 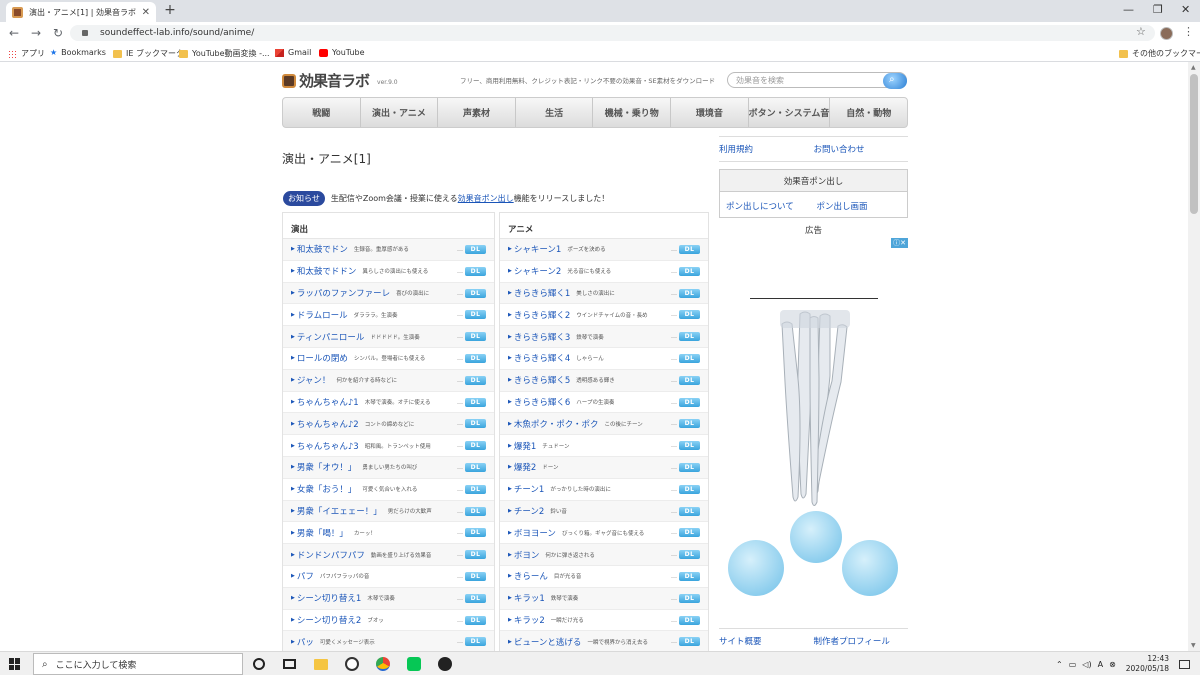 What do you see at coordinates (525, 446) in the screenshot?
I see `sound-link: 爆発1` at bounding box center [525, 446].